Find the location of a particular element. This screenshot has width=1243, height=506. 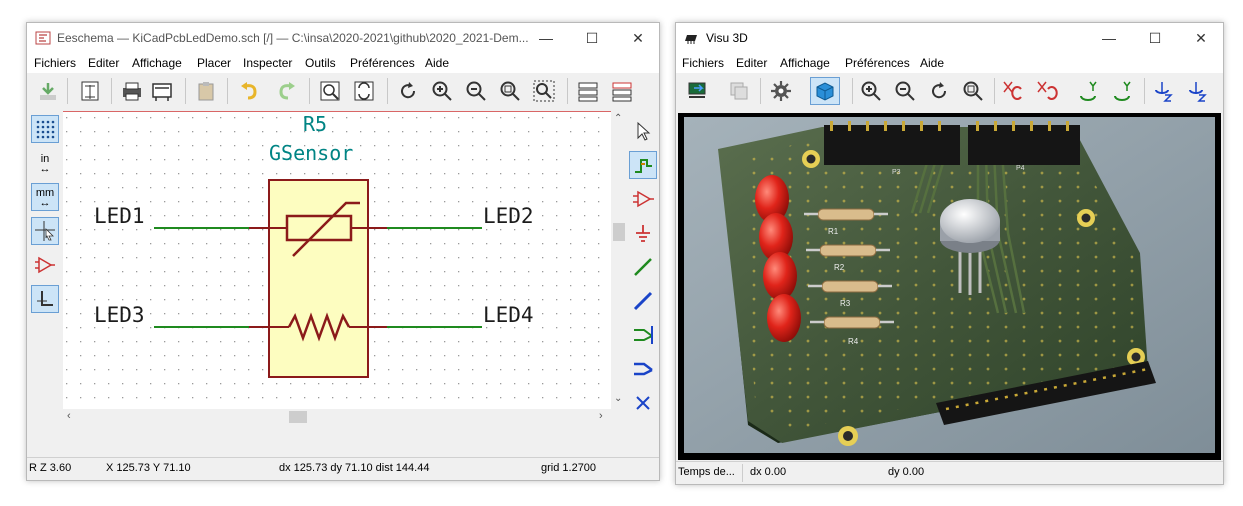

visu3d-toolbar is located at coordinates (949, 91).